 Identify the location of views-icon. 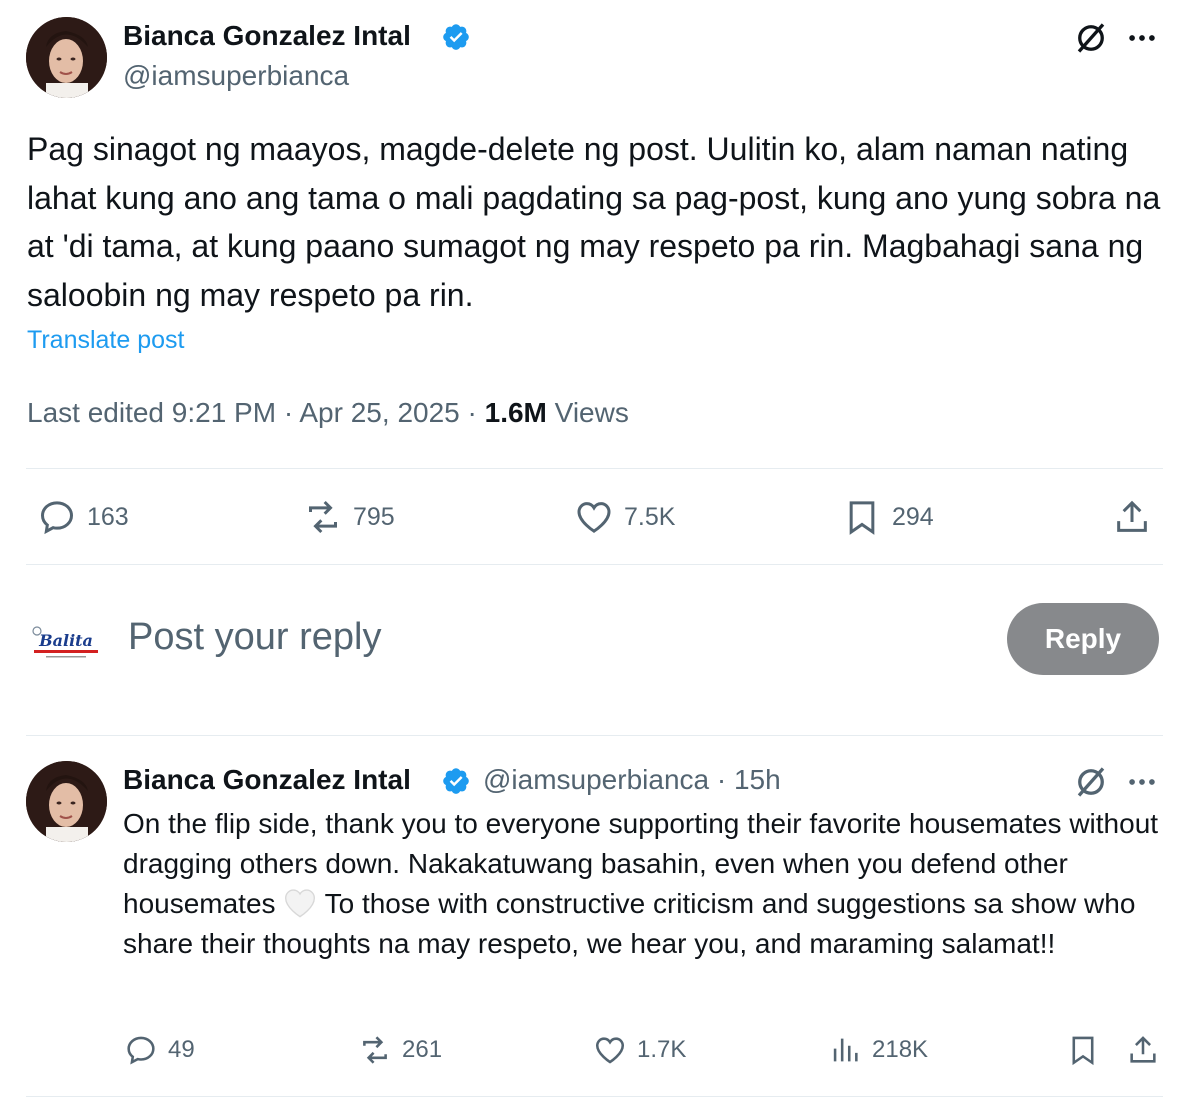
(845, 1050).